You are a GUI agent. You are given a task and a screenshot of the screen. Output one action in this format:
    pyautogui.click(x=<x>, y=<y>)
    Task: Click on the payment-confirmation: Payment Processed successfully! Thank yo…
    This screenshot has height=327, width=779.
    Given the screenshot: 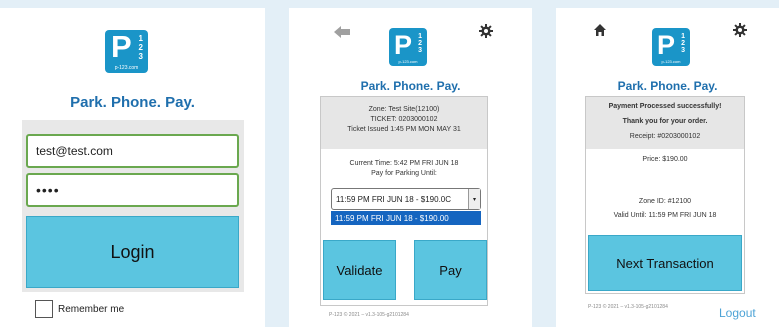 What is the action you would take?
    pyautogui.click(x=665, y=123)
    